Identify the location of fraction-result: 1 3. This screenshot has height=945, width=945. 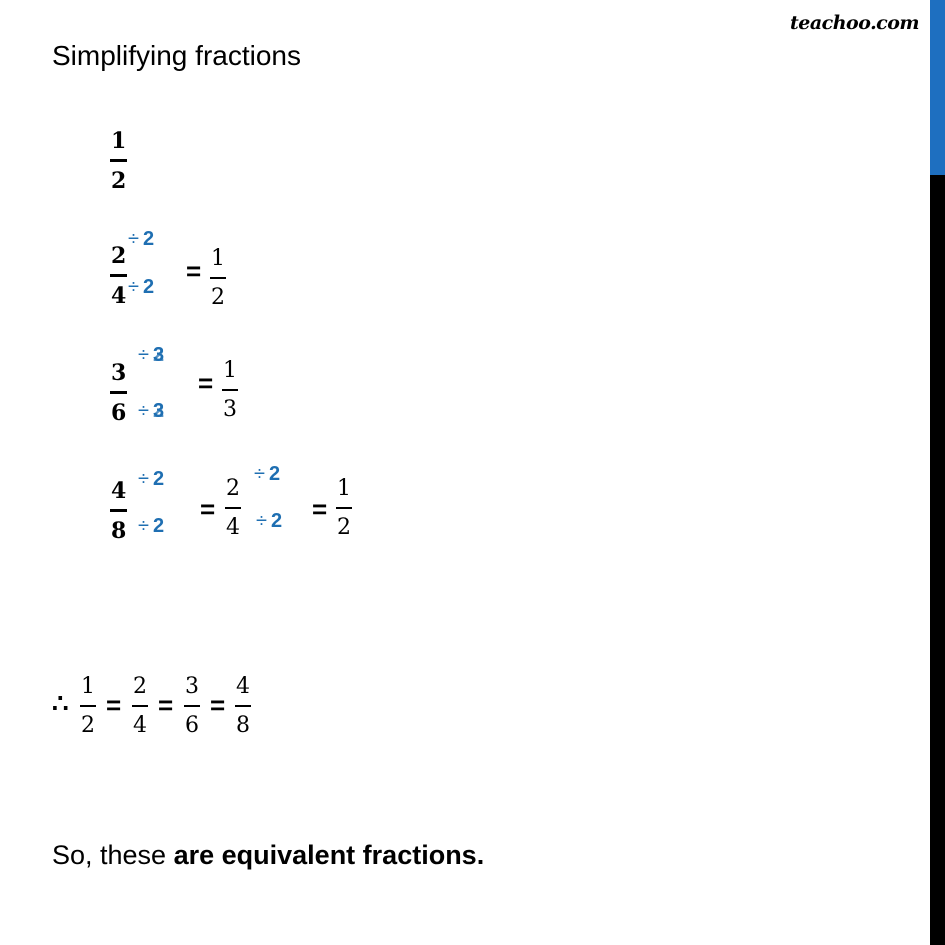
(230, 390).